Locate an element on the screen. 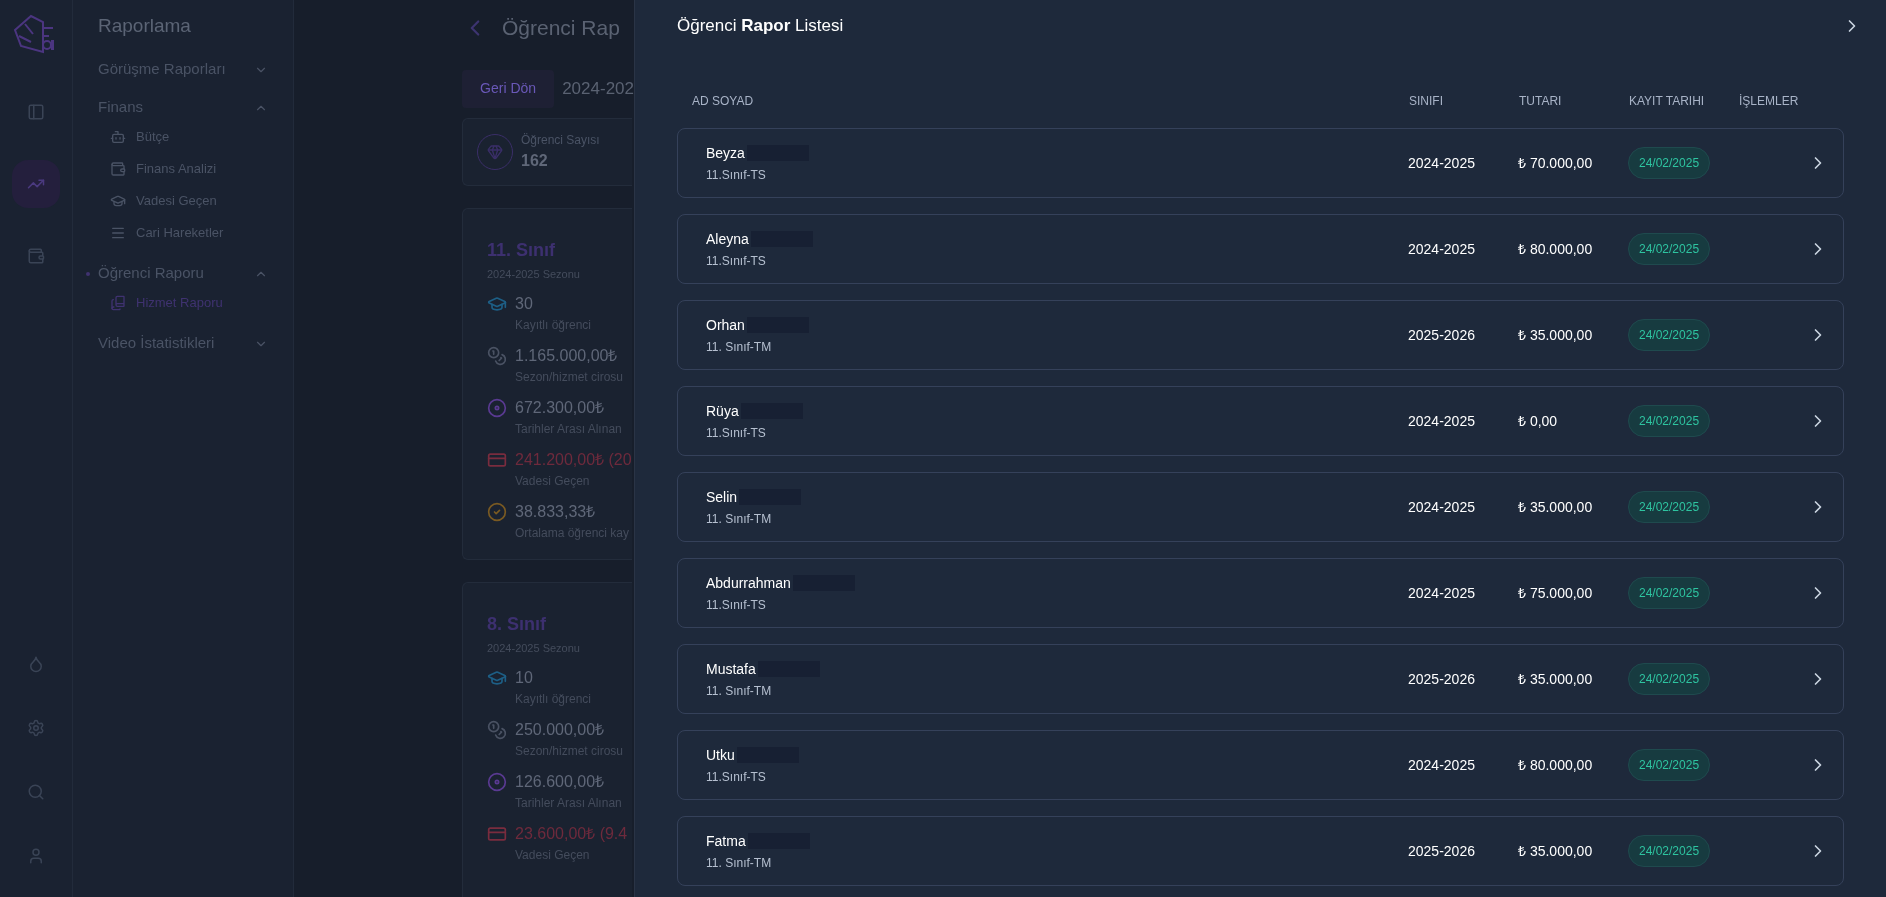 The image size is (1886, 897). stat-value: 162 is located at coordinates (535, 160).